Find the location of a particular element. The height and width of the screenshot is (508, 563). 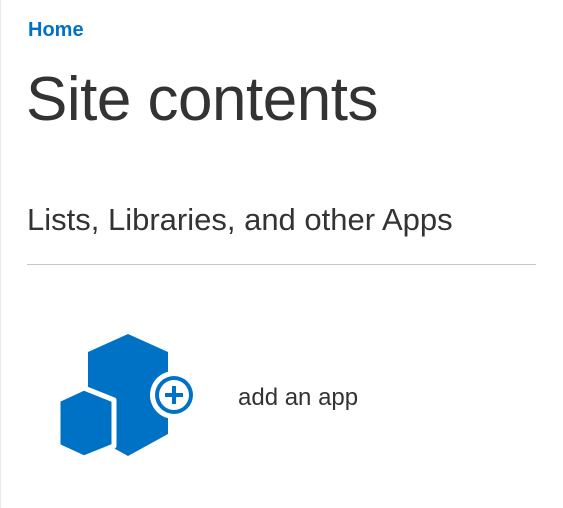

add-an-app-tile: add an app is located at coordinates (228, 395).